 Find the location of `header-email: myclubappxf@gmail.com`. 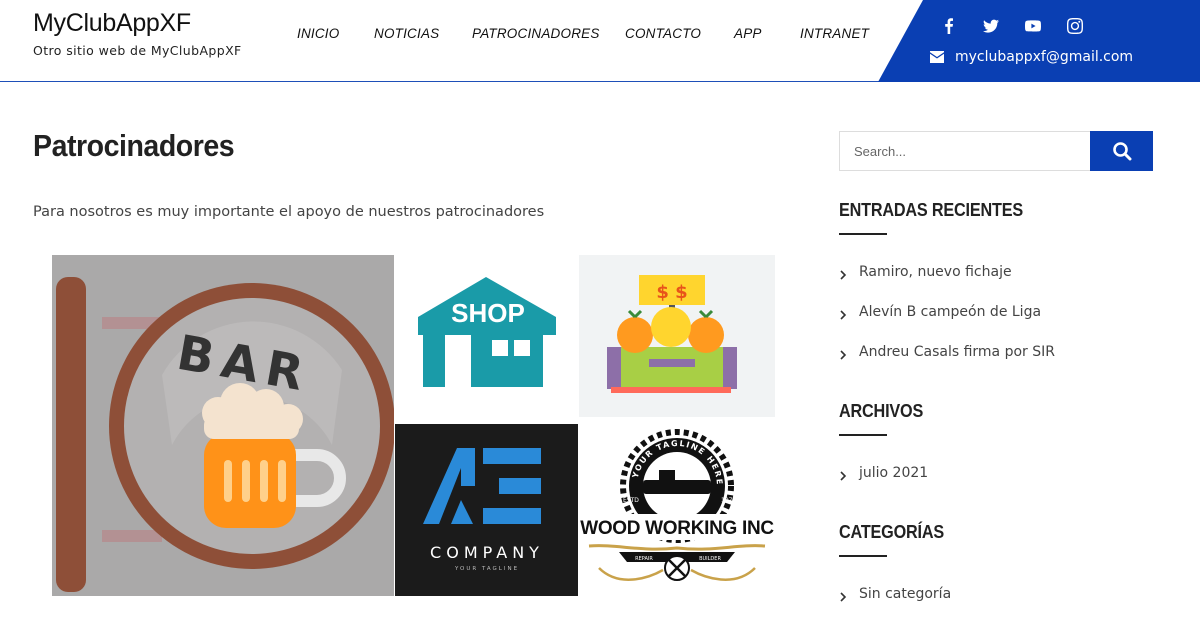

header-email: myclubappxf@gmail.com is located at coordinates (1031, 57).